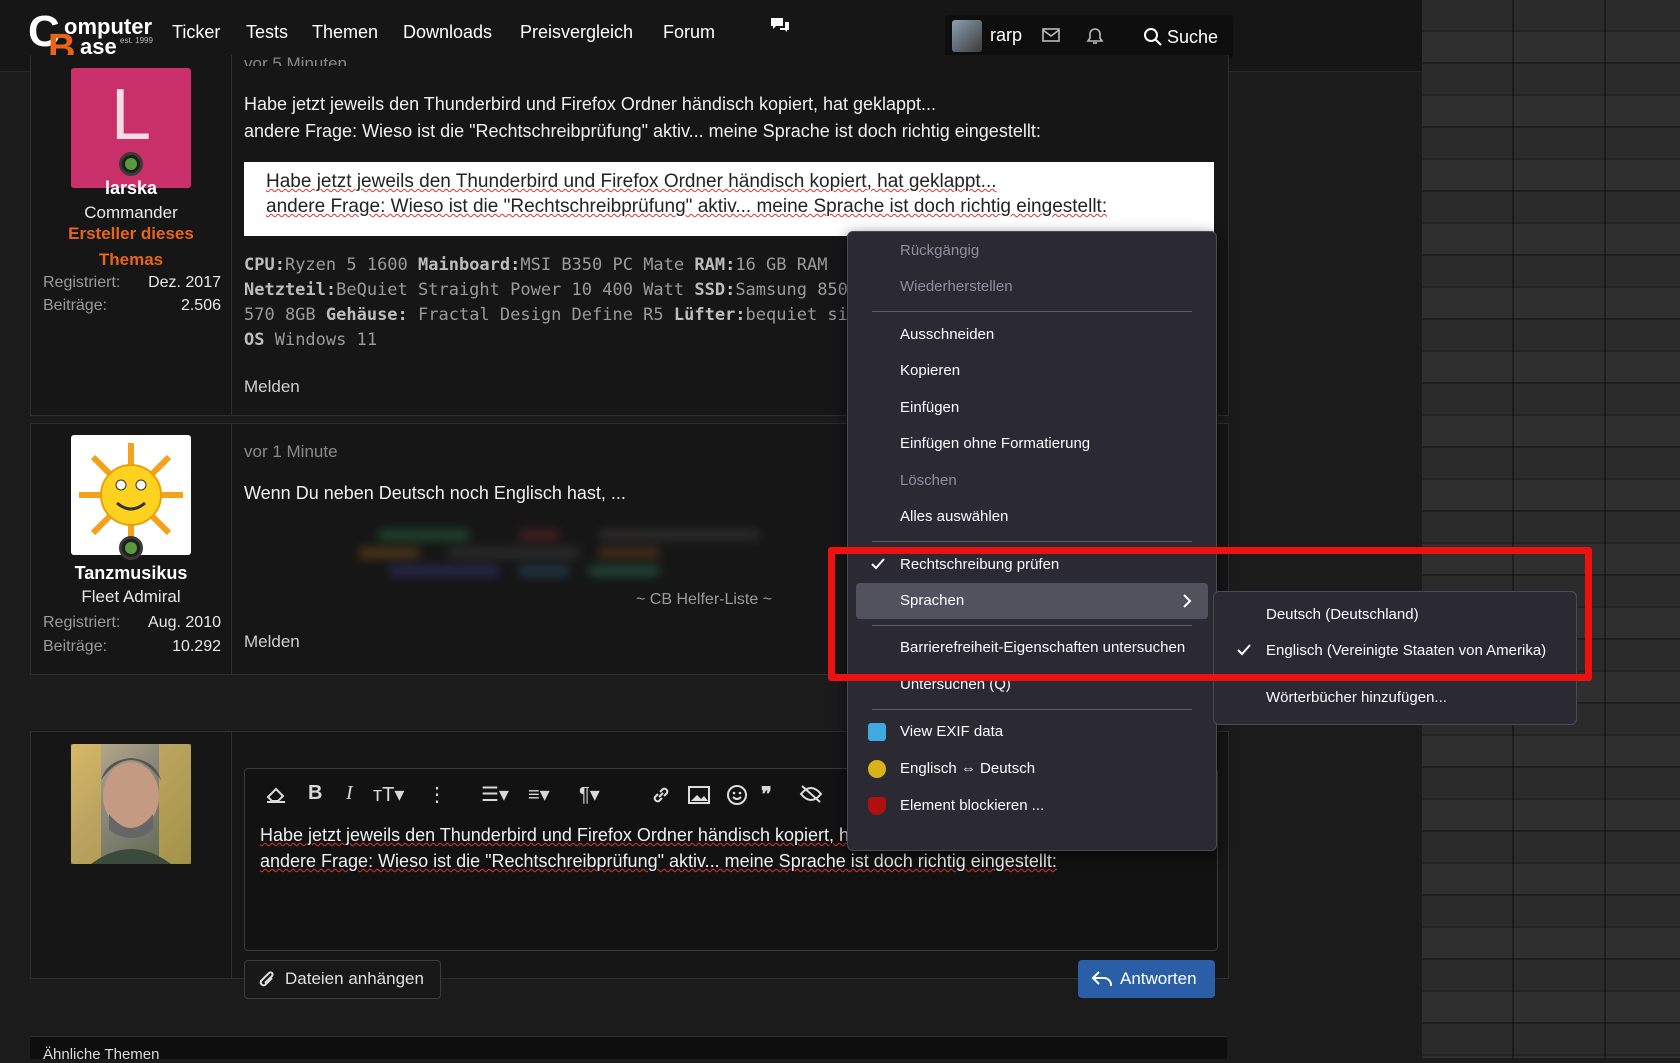 The image size is (1680, 1063). What do you see at coordinates (345, 32) in the screenshot?
I see `nav-themen: Themen` at bounding box center [345, 32].